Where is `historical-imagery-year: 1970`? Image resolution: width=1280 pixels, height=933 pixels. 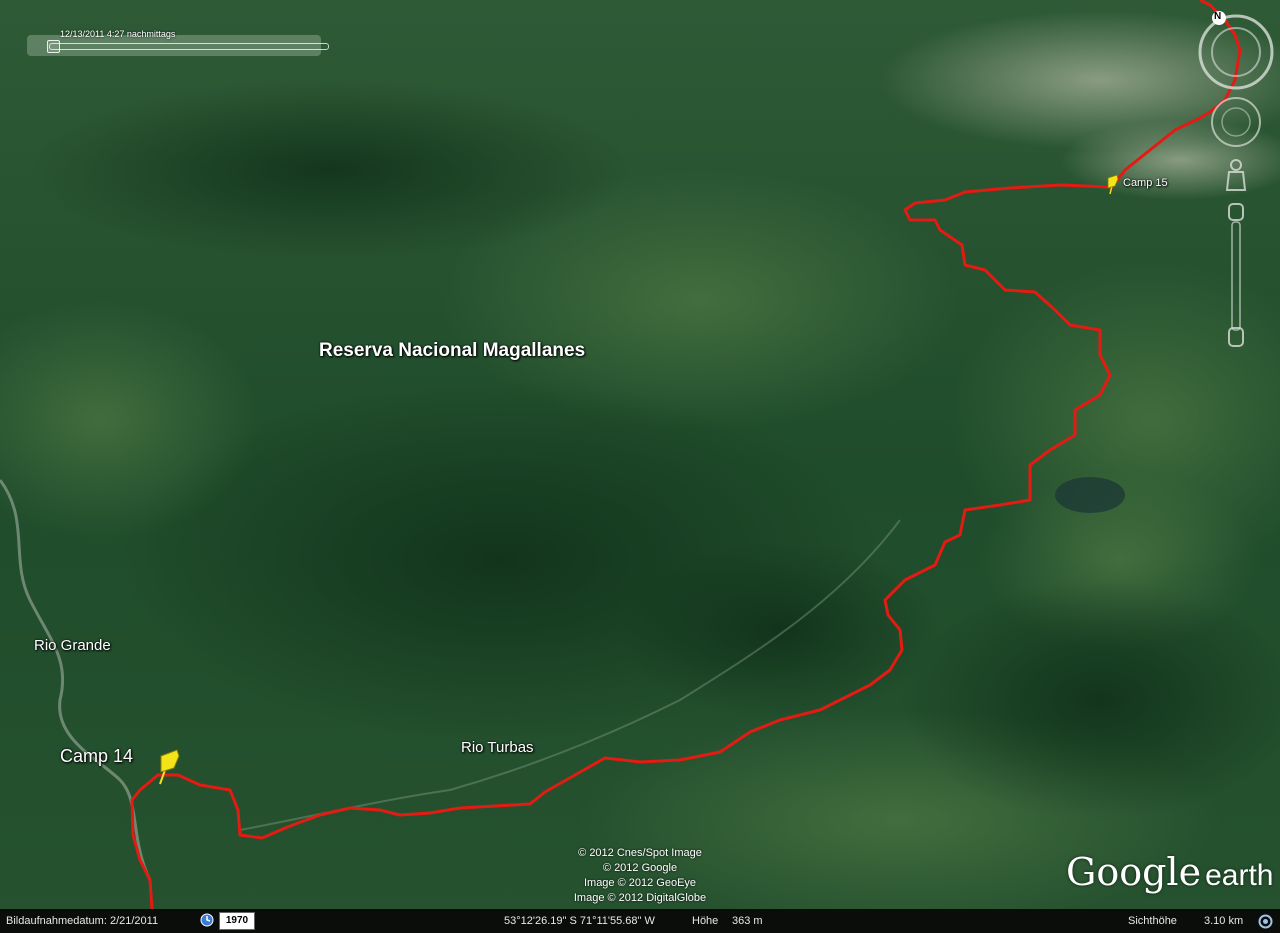
historical-imagery-year: 1970 is located at coordinates (237, 921).